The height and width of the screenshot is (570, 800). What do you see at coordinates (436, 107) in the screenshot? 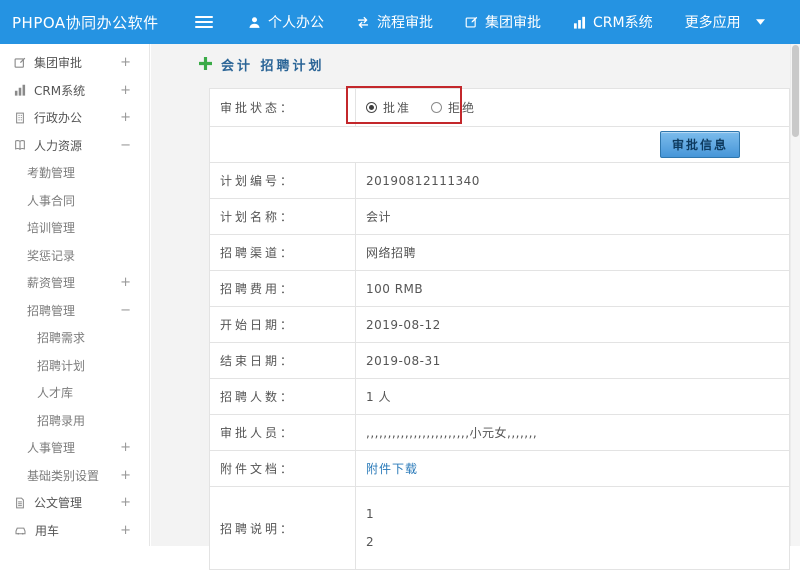
I see `radio-button-reject` at bounding box center [436, 107].